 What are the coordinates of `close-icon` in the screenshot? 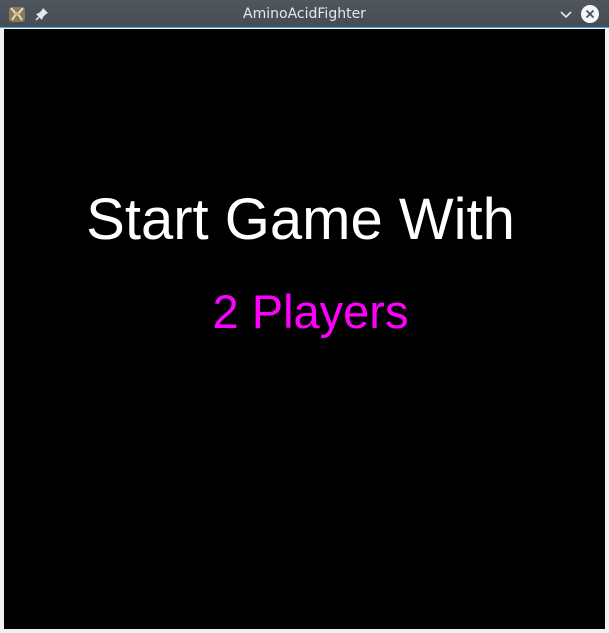 It's located at (590, 14).